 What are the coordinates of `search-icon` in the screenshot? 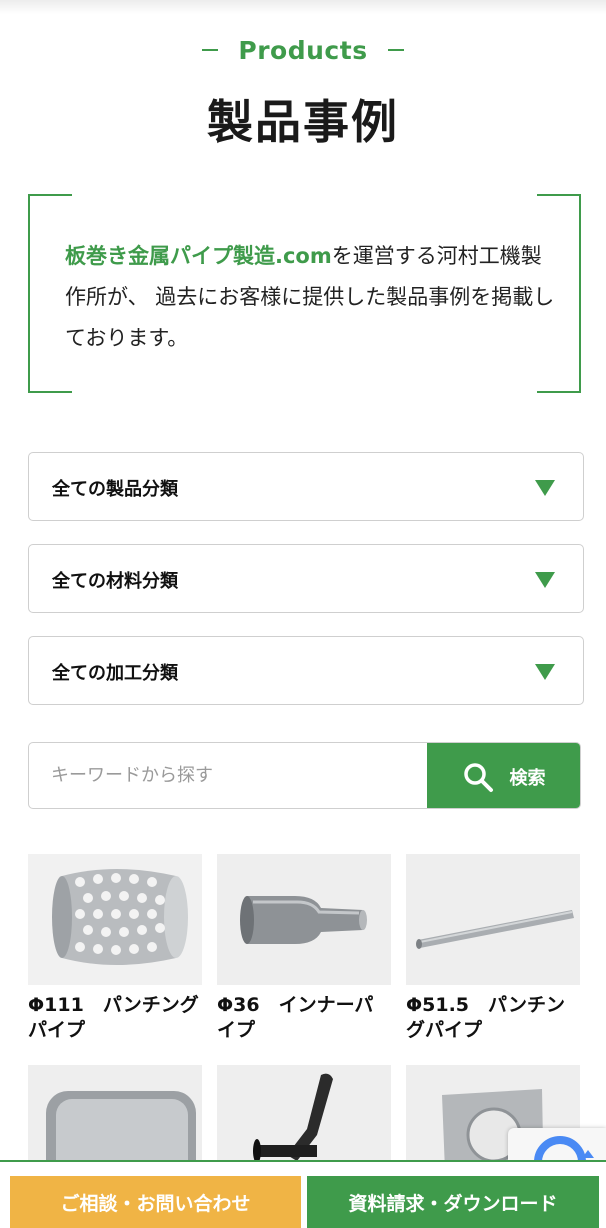 It's located at (478, 777).